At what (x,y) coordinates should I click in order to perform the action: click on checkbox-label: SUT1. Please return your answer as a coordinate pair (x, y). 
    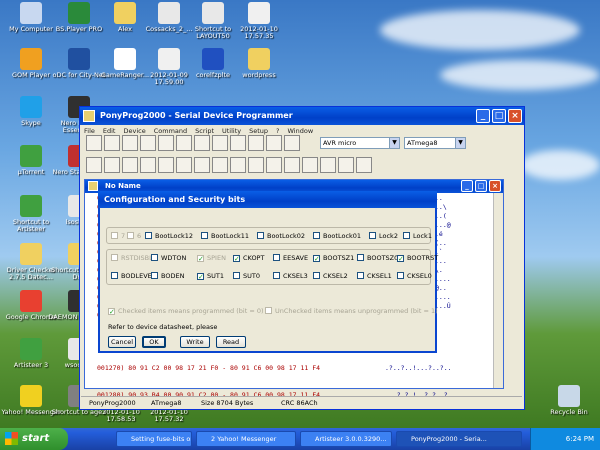
    Looking at the image, I should click on (215, 276).